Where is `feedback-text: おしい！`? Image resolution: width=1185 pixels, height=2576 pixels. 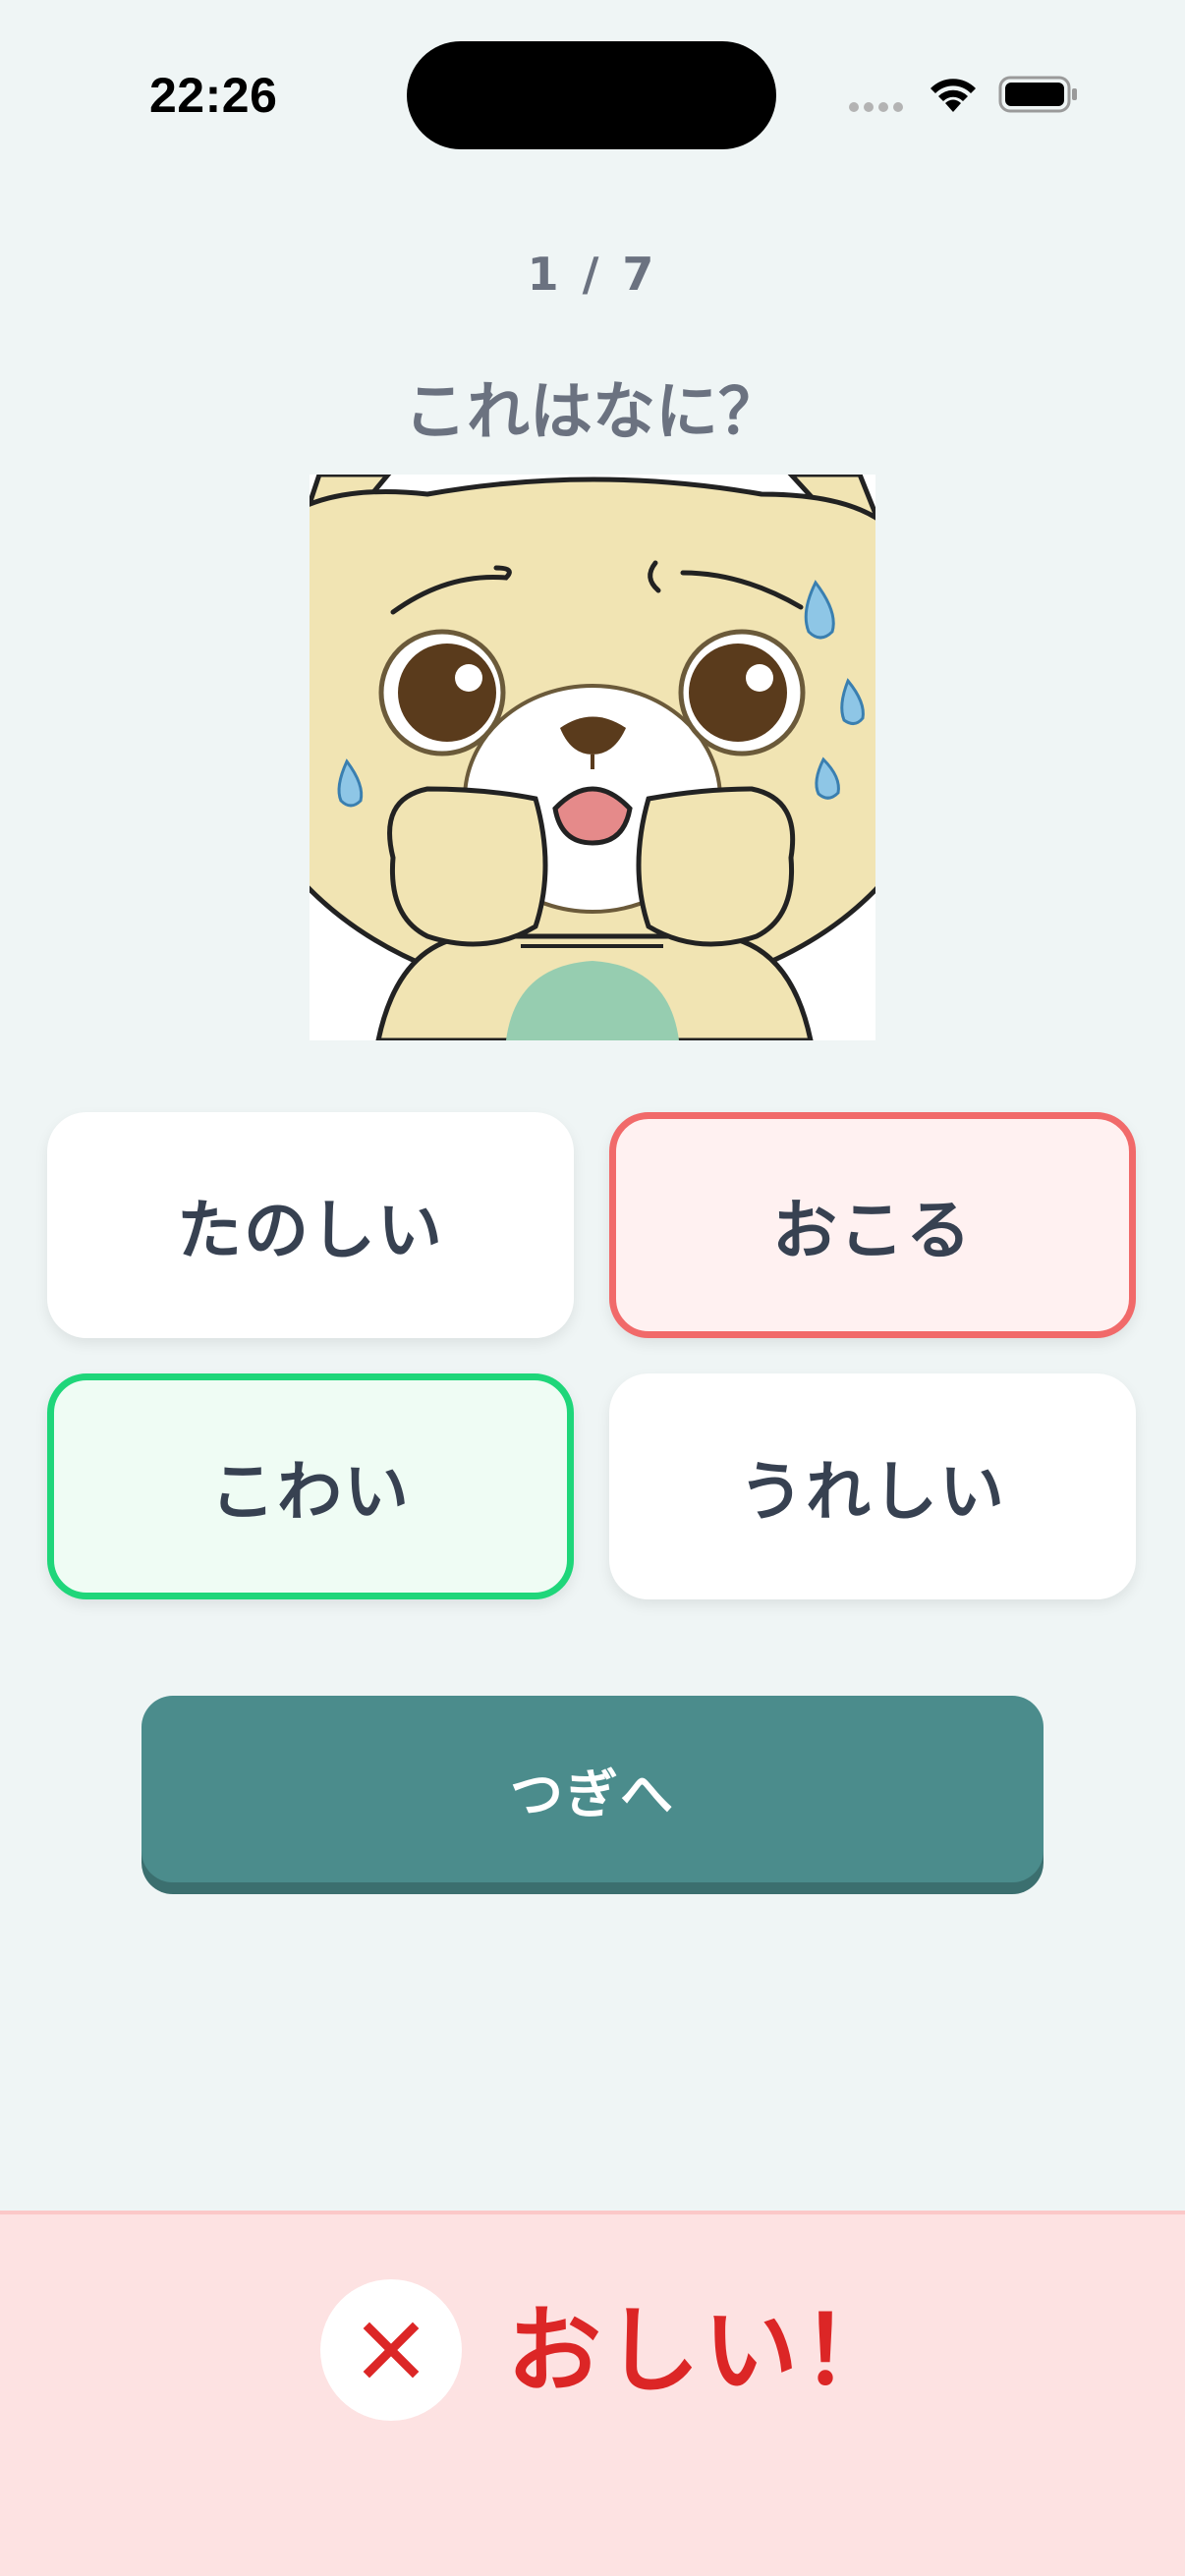
feedback-text: おしい！ is located at coordinates (703, 2351).